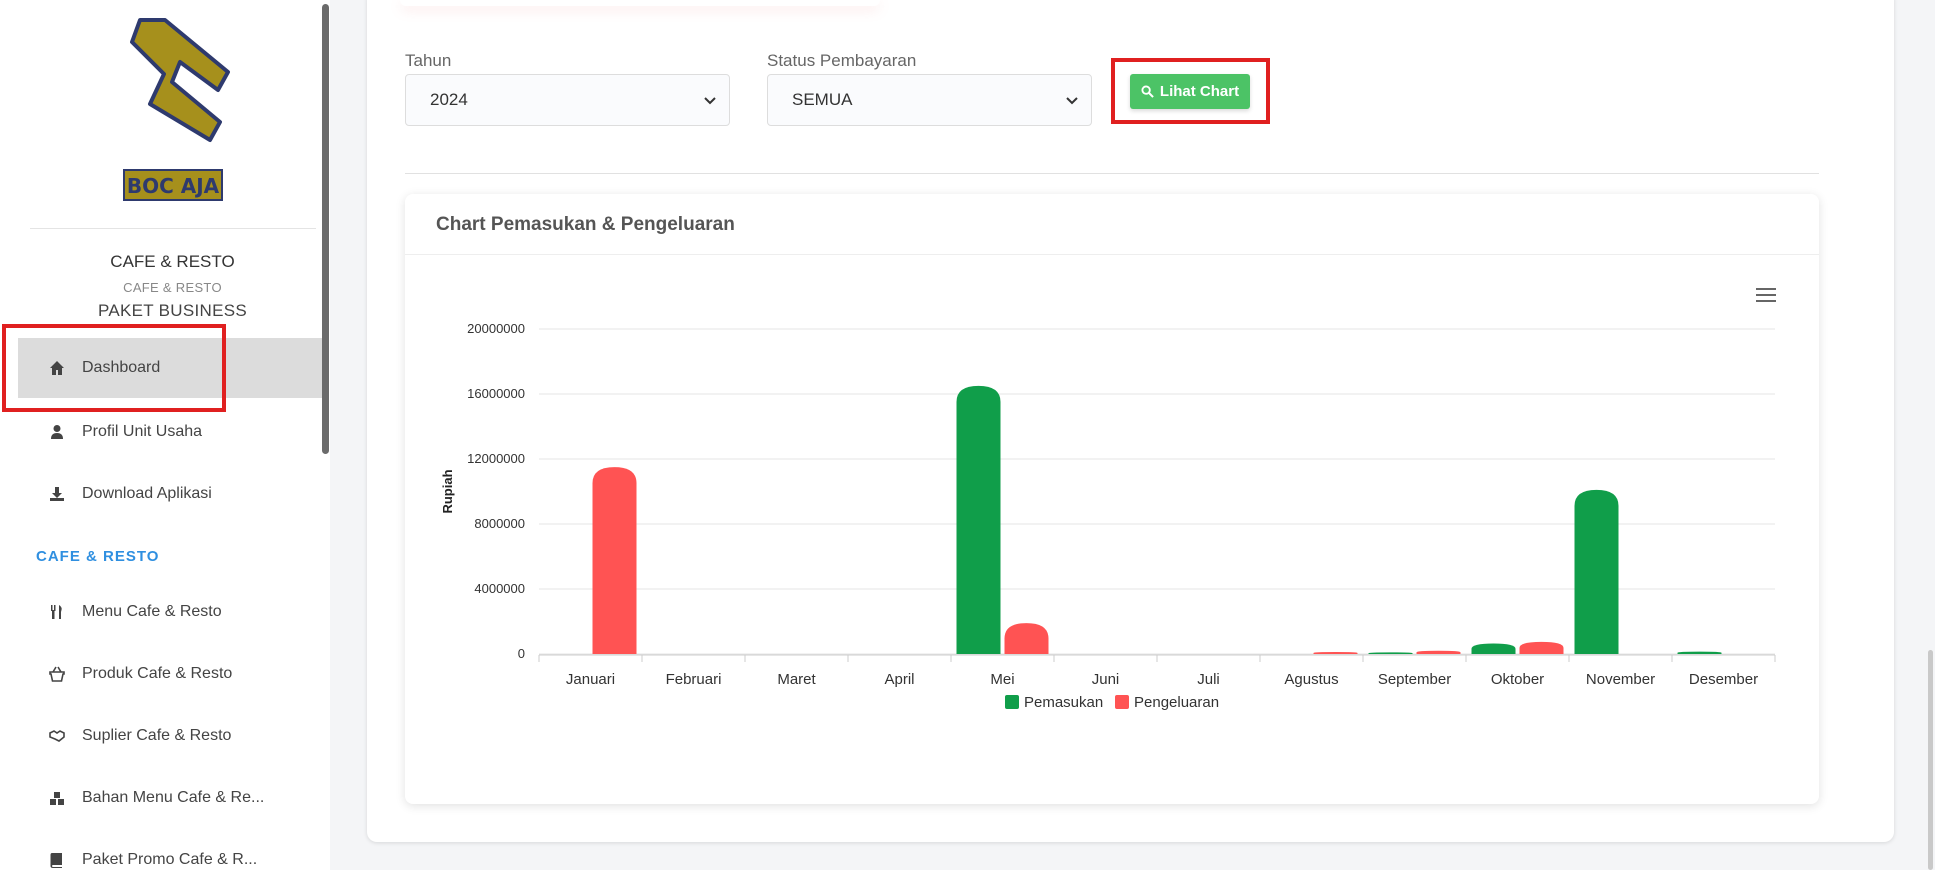 The image size is (1935, 870). Describe the element at coordinates (172, 310) in the screenshot. I see `brand-package: PAKET BUSINESS` at that location.